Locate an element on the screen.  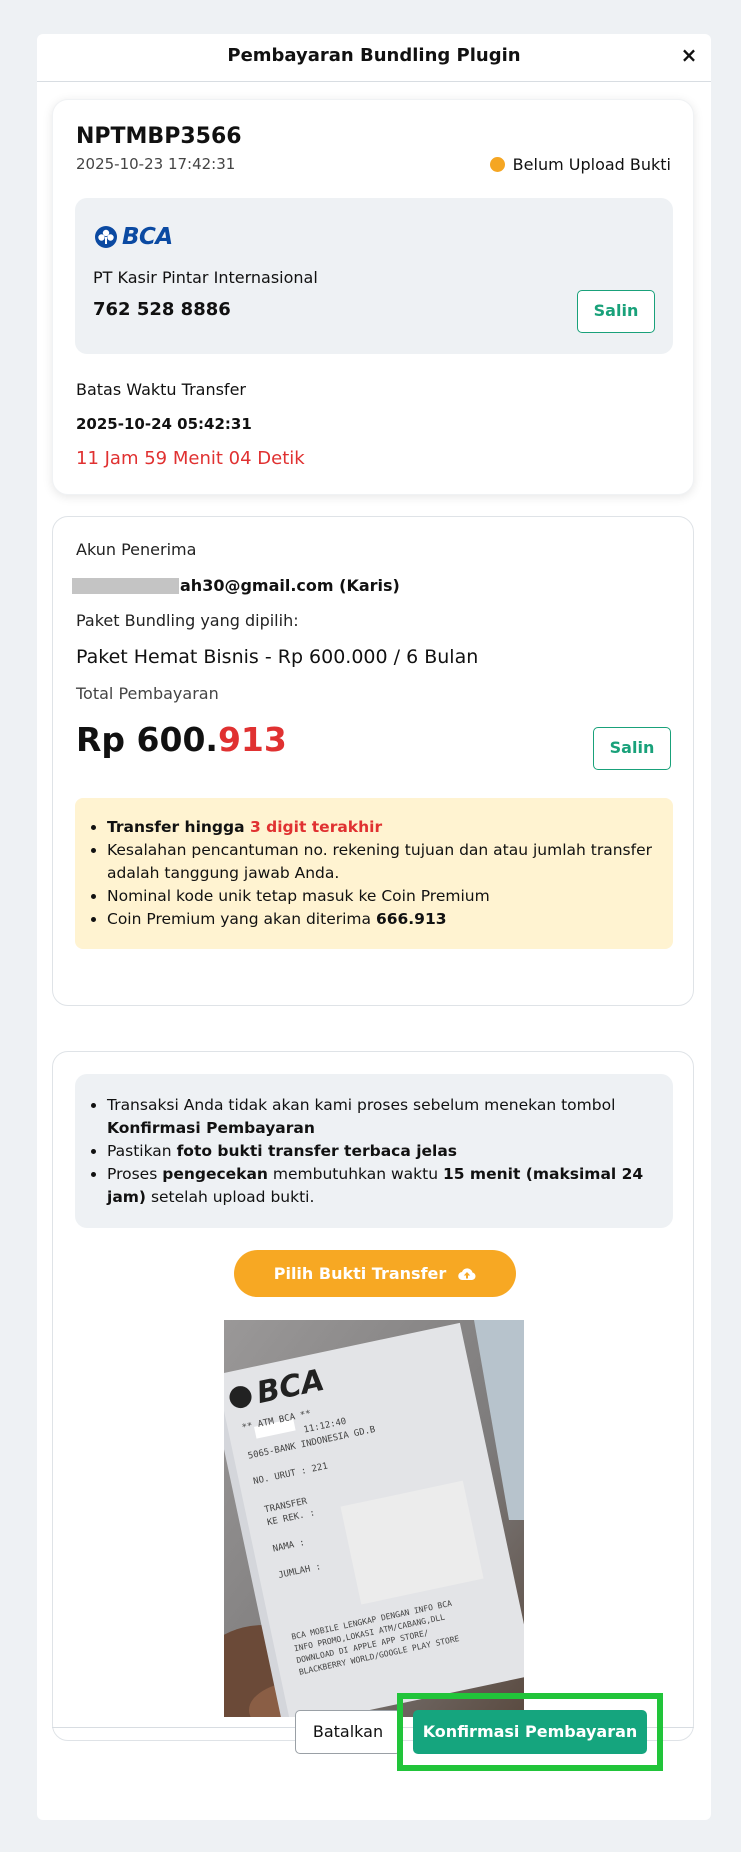
total-amount-unique: 913 is located at coordinates (252, 739).